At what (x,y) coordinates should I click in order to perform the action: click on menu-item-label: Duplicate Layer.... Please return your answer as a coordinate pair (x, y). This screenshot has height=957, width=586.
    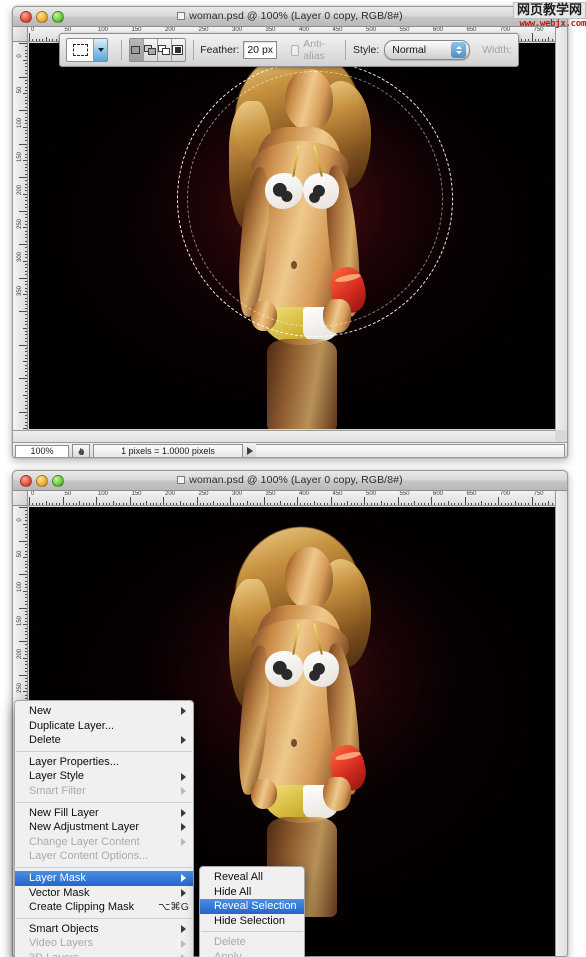
    Looking at the image, I should click on (71, 725).